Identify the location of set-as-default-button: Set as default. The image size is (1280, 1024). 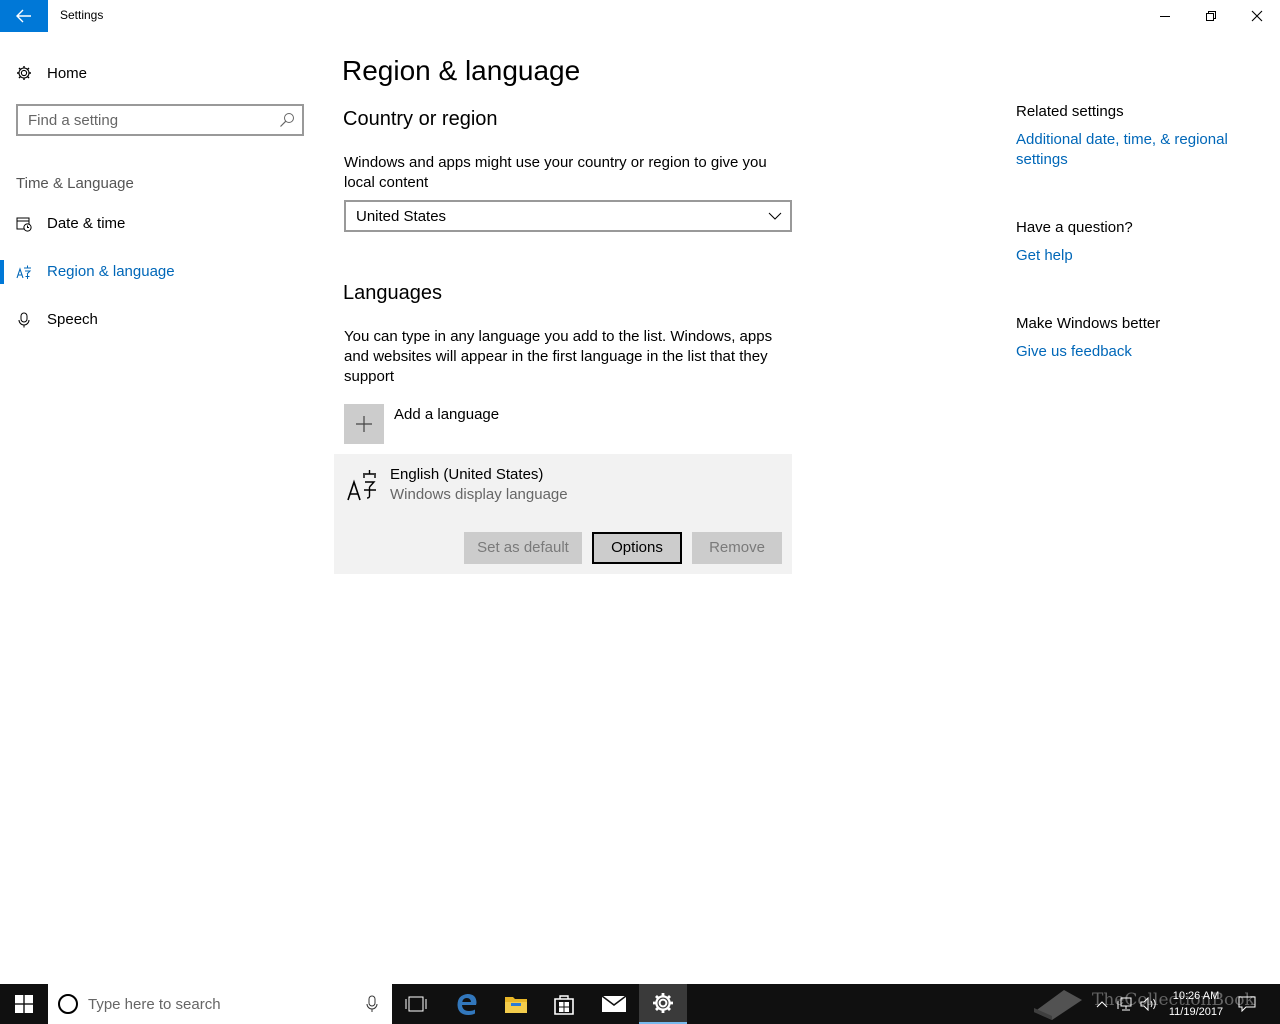
(523, 548).